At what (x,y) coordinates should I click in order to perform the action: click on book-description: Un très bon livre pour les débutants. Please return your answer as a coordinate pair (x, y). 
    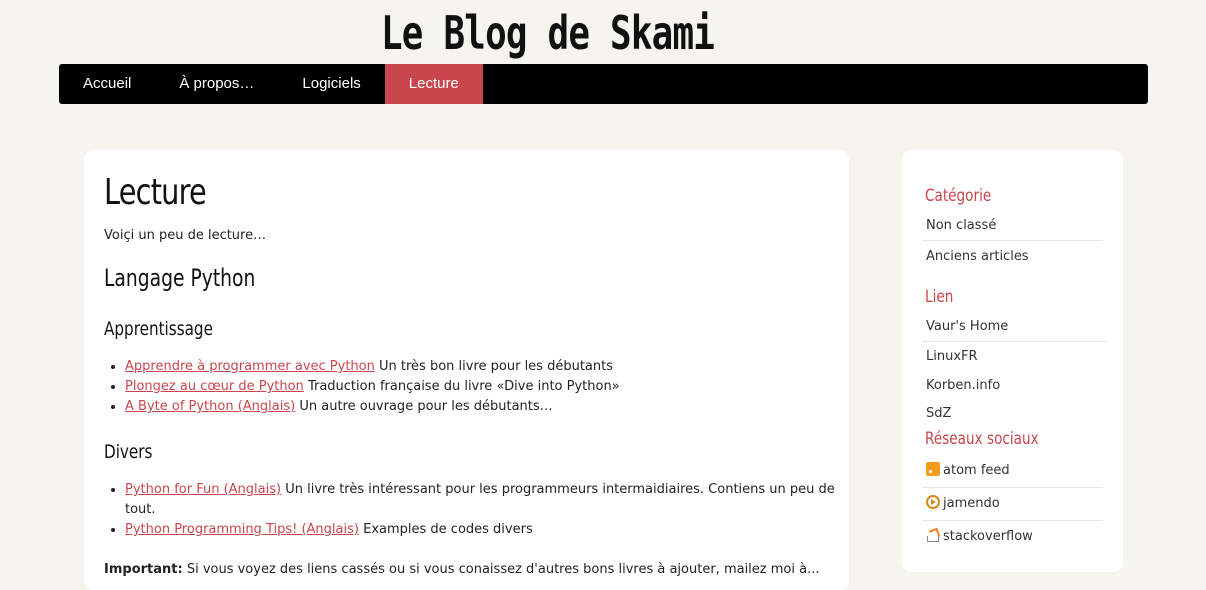
    Looking at the image, I should click on (496, 366).